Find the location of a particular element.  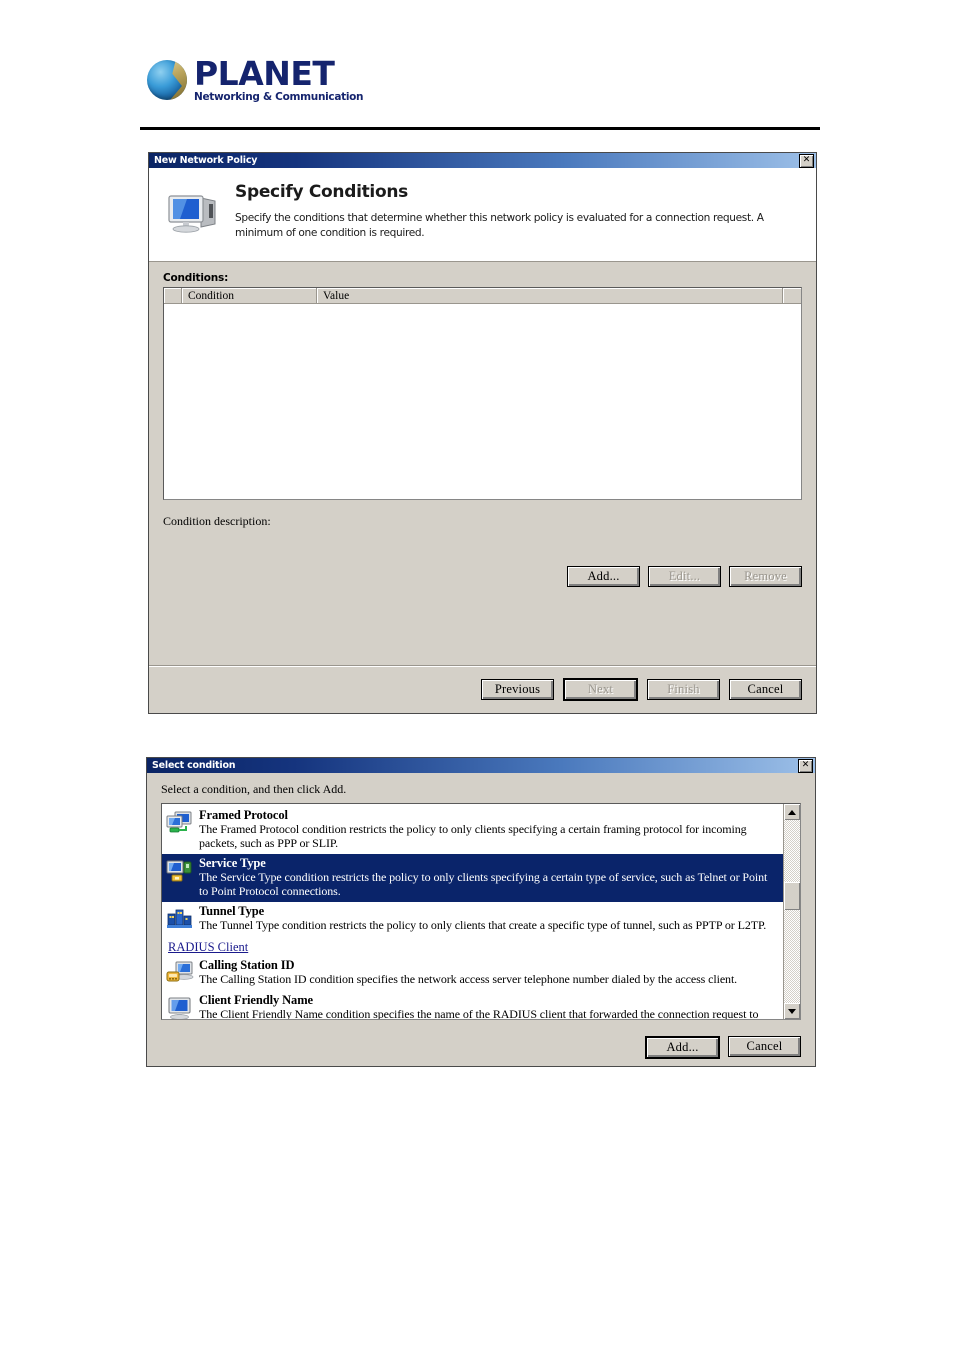

column-header-value: Value is located at coordinates (550, 295).